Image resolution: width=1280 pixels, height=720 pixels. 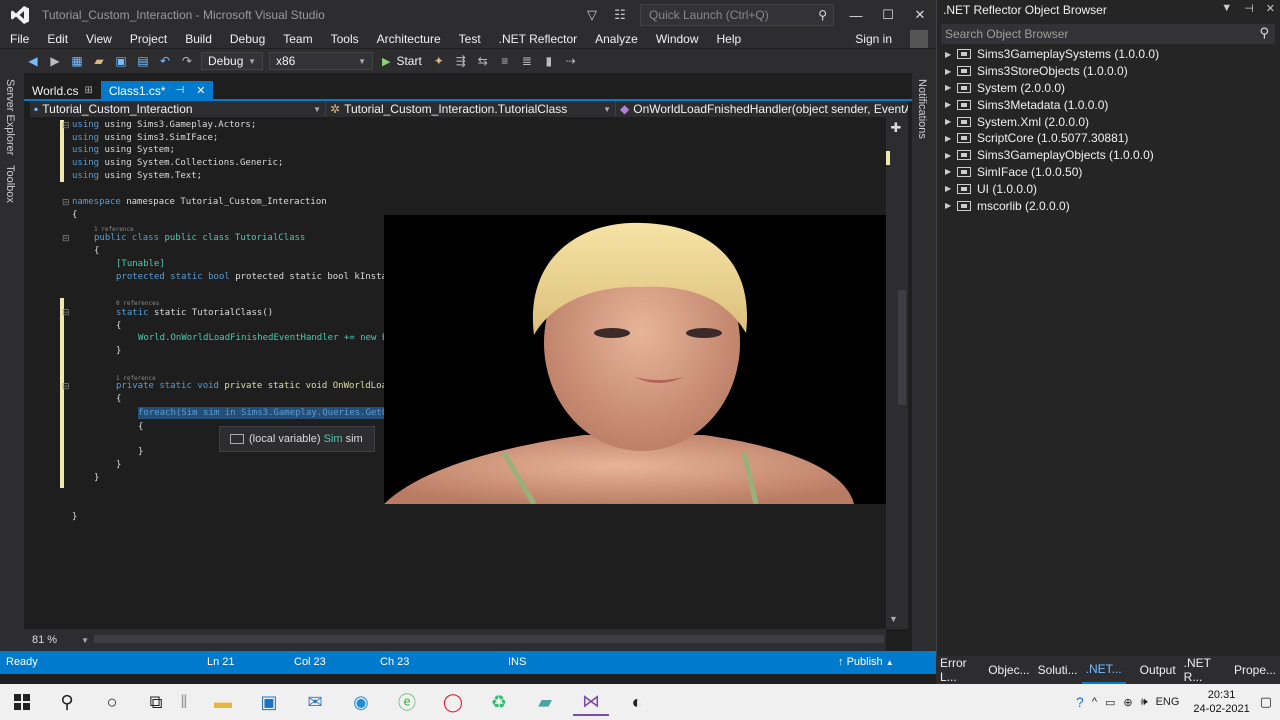 I want to click on pin-icon: ⊞, so click(x=88, y=90).